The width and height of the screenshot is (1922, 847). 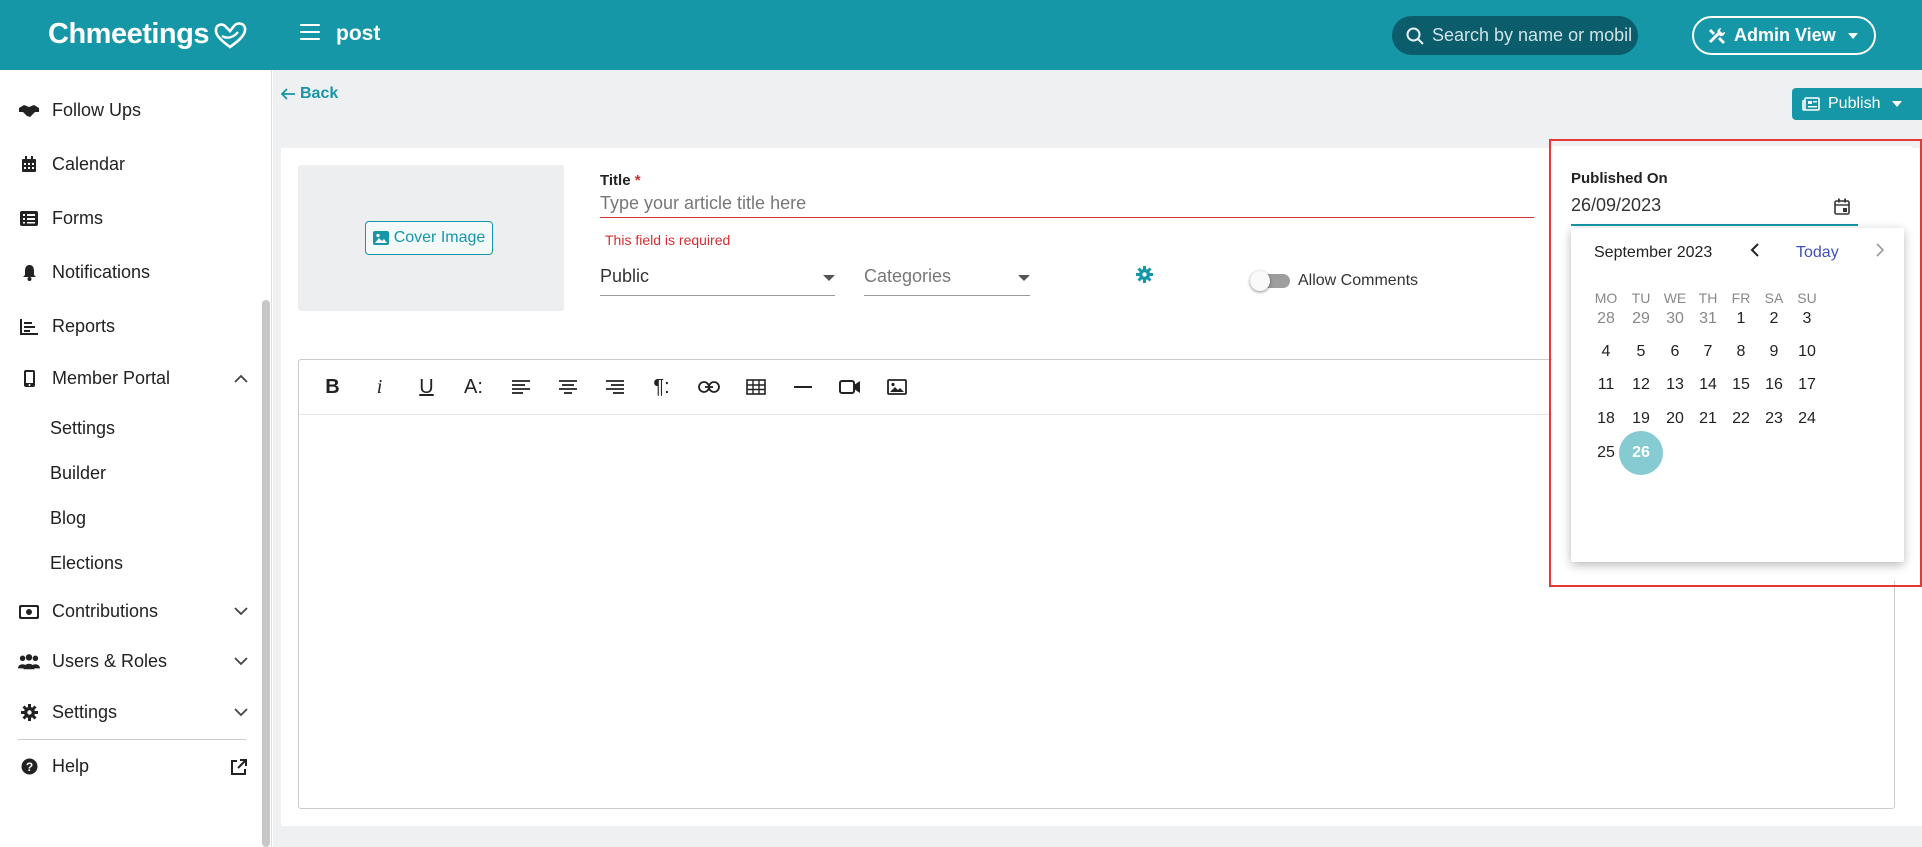 I want to click on publish-button: Publish, so click(x=1857, y=104).